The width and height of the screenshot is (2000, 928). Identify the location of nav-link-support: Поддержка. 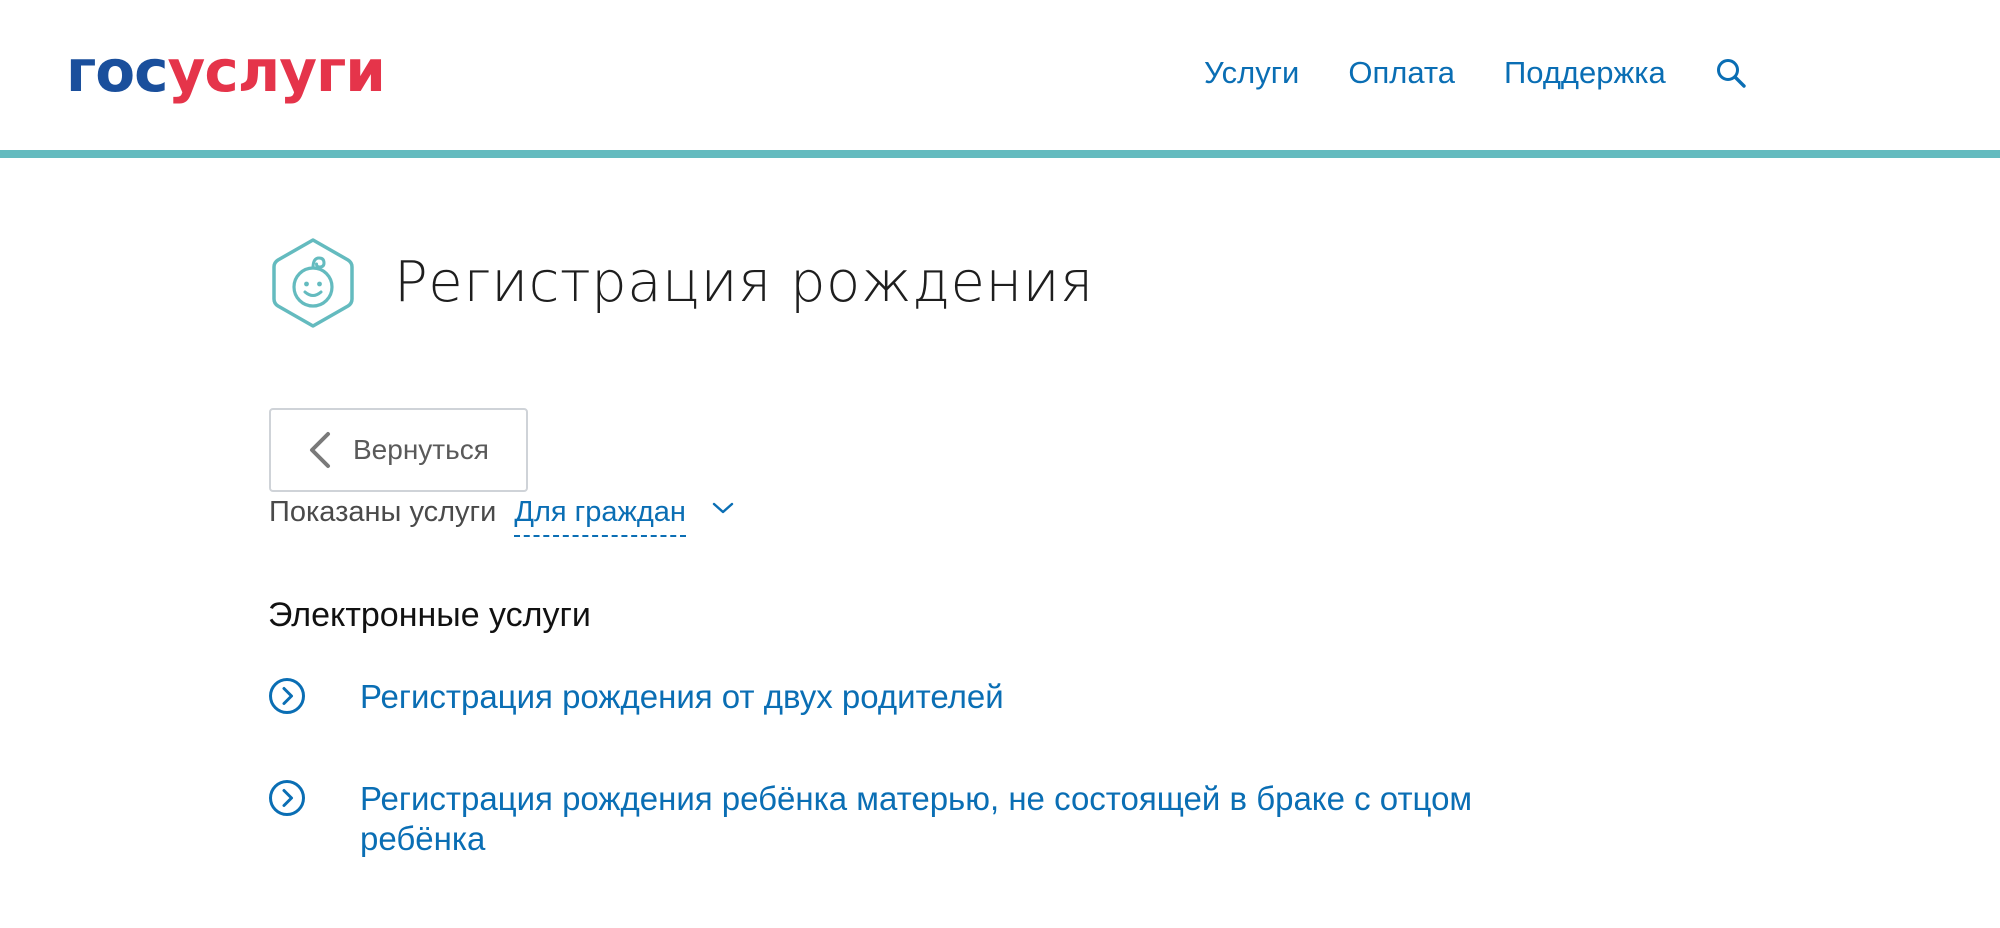
(1585, 73).